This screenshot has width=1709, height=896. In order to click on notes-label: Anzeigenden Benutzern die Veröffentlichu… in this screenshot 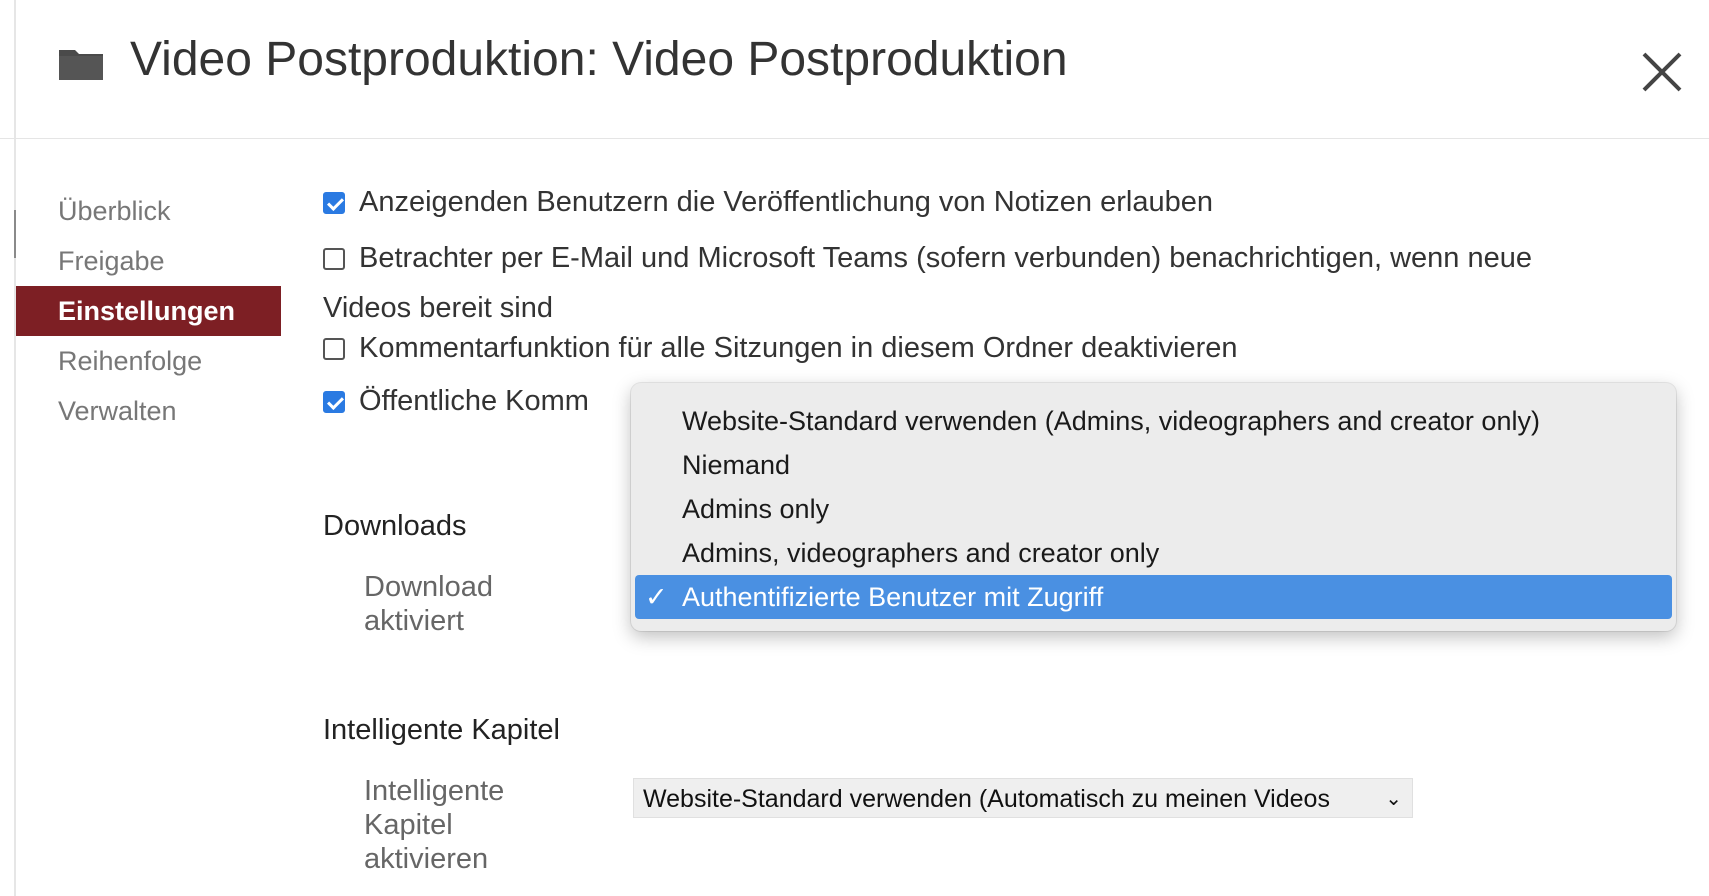, I will do `click(786, 202)`.